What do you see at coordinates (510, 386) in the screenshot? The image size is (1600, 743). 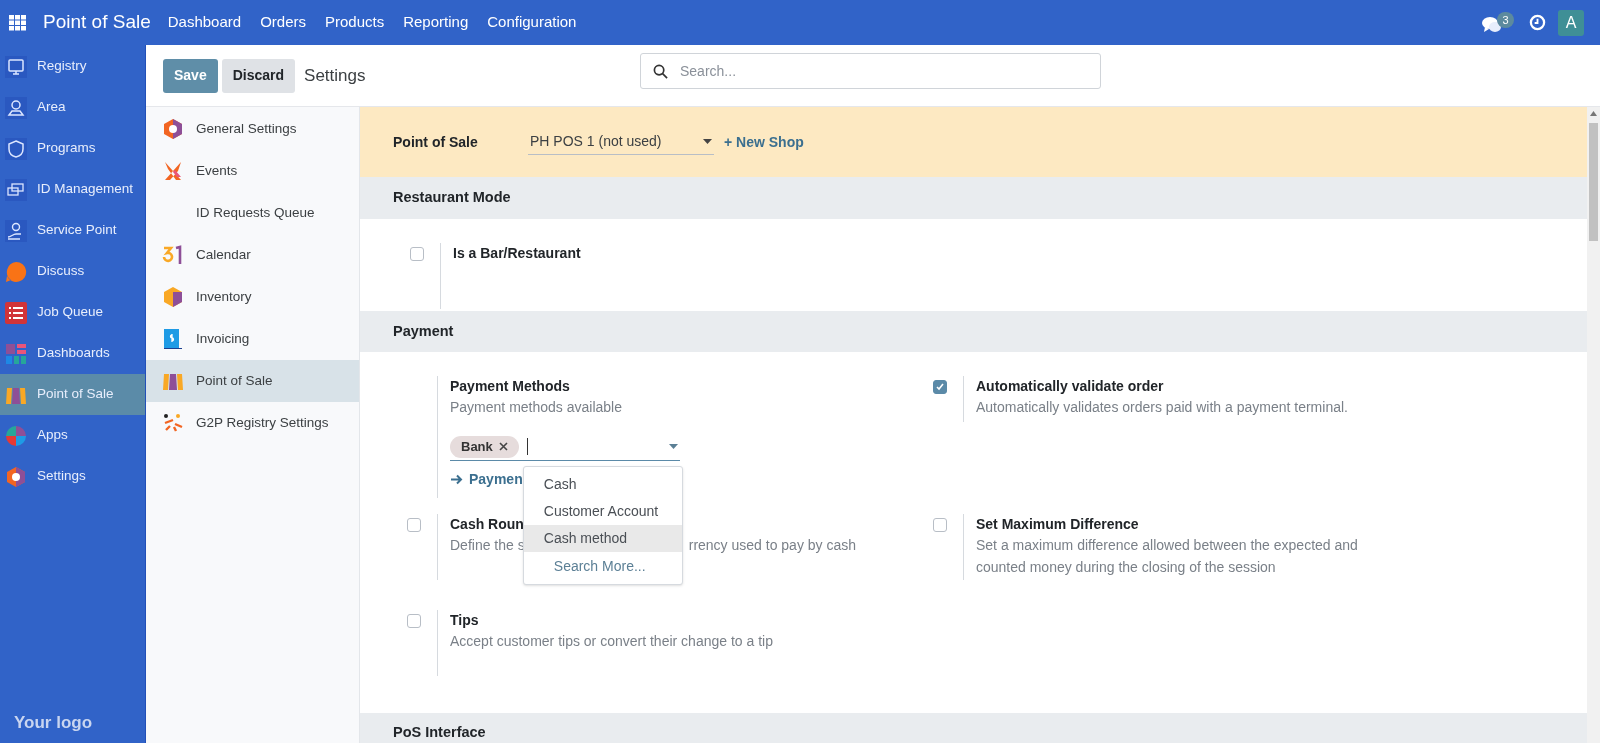 I see `setting-title: Payment Methods` at bounding box center [510, 386].